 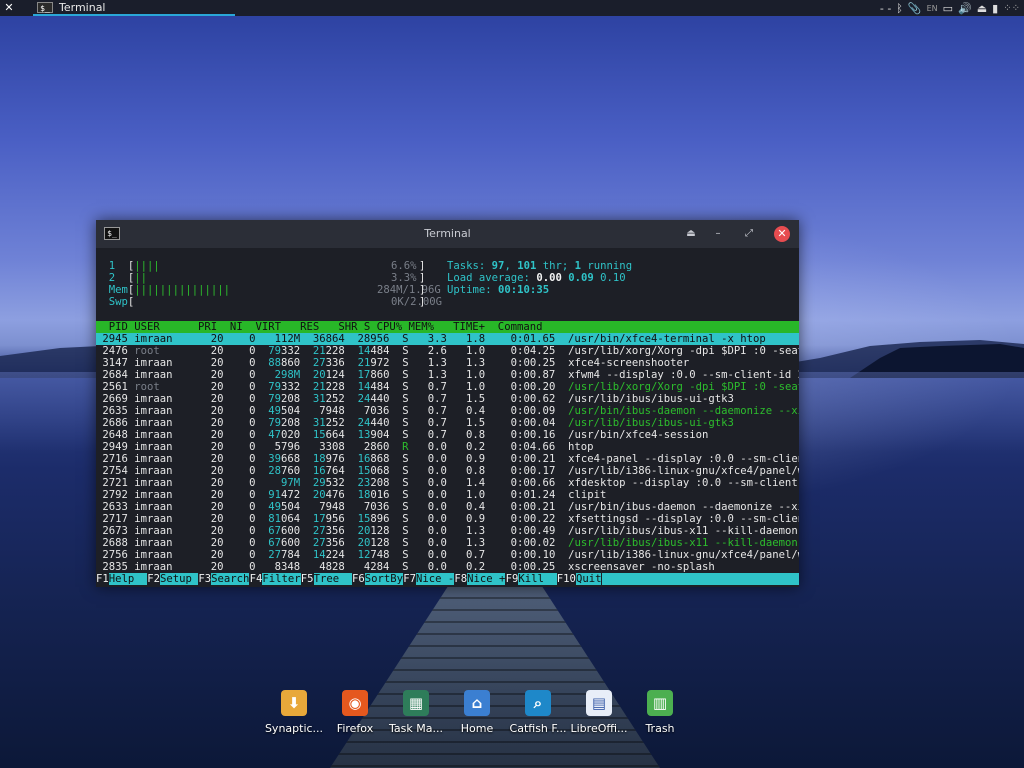 I want to click on cell-virt: 81064, so click(x=284, y=519).